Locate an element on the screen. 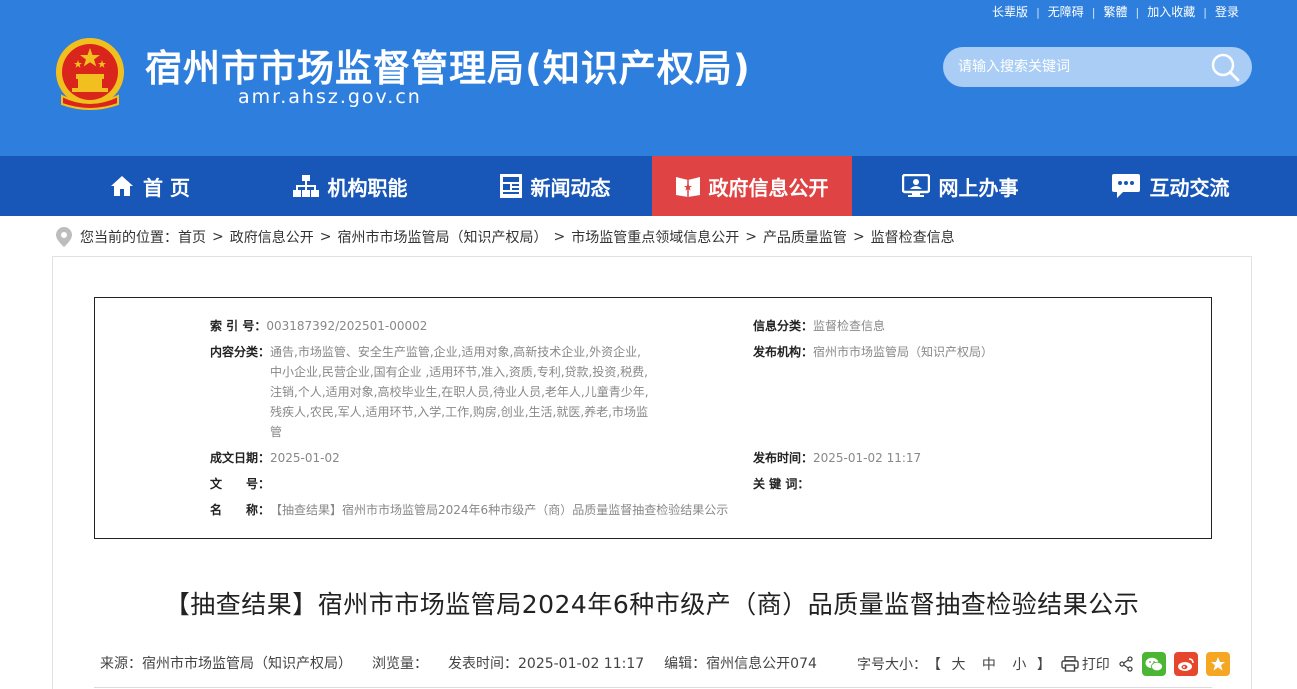 The image size is (1297, 689). monitor-icon is located at coordinates (915, 185).